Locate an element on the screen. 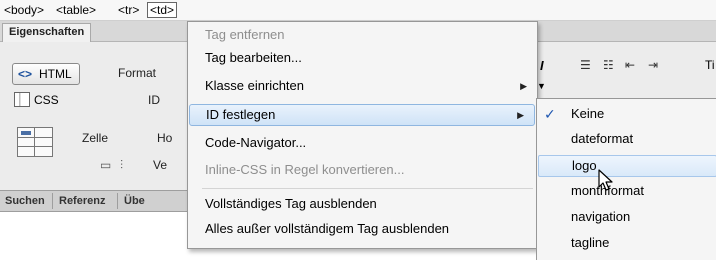  indent-icon: ⇥ is located at coordinates (653, 65).